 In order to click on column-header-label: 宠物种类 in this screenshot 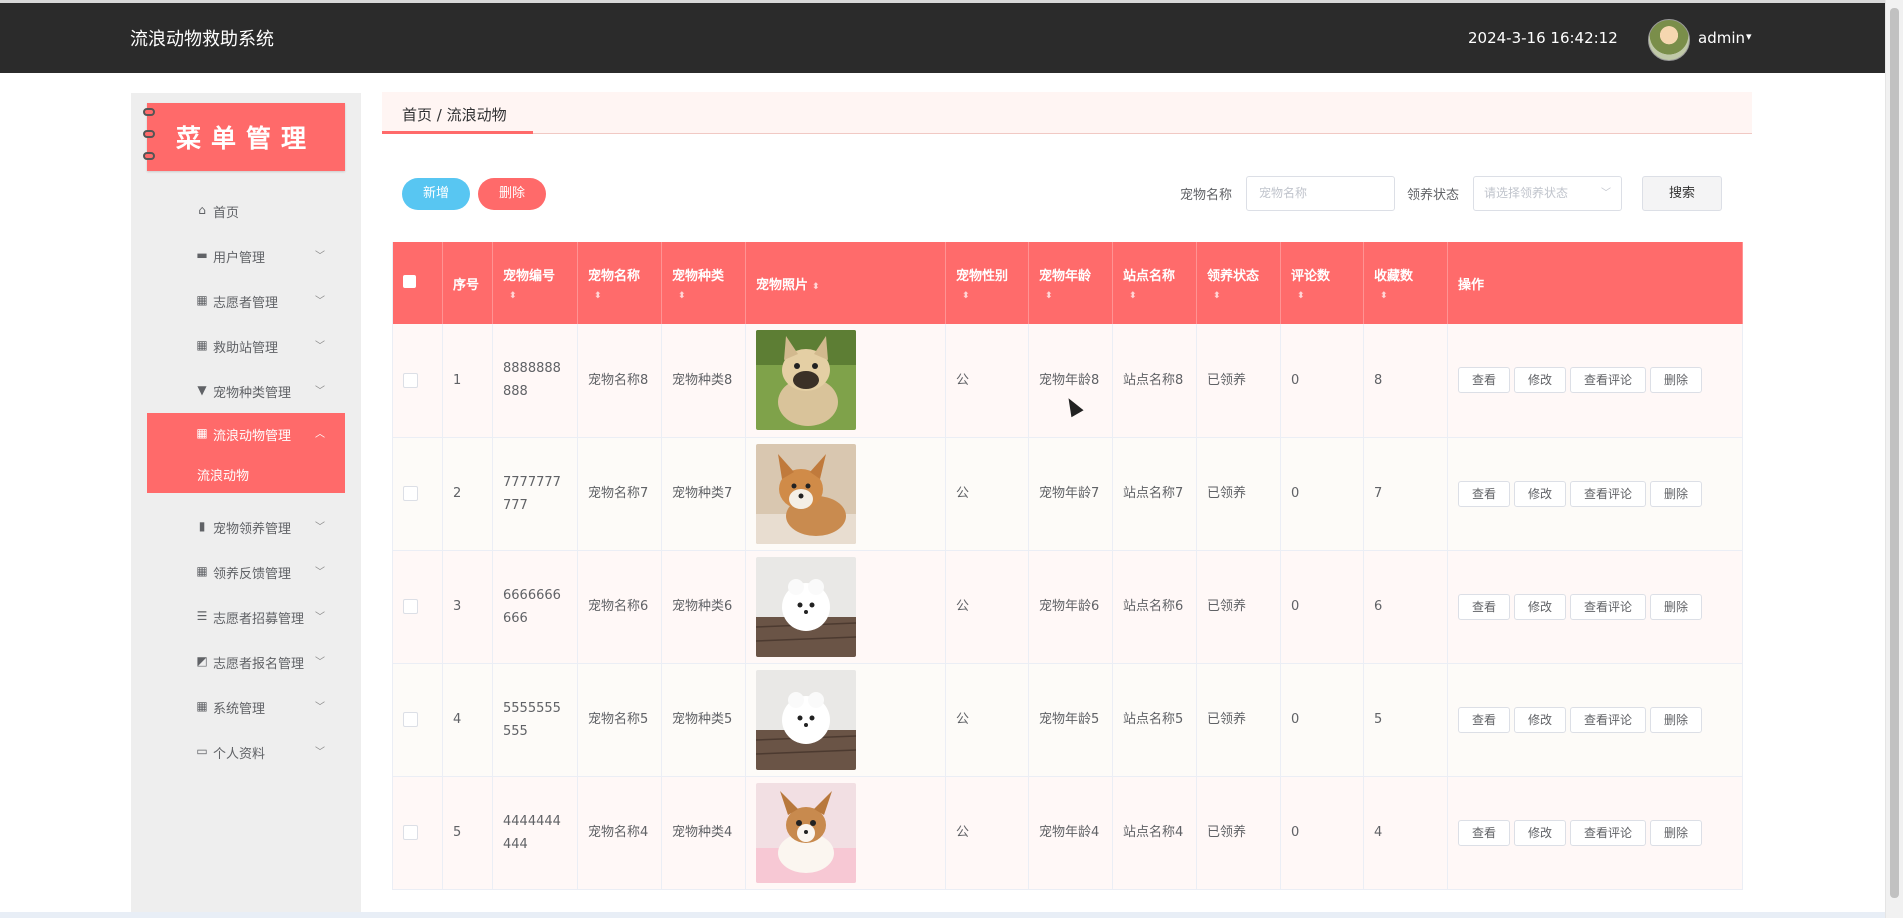, I will do `click(698, 276)`.